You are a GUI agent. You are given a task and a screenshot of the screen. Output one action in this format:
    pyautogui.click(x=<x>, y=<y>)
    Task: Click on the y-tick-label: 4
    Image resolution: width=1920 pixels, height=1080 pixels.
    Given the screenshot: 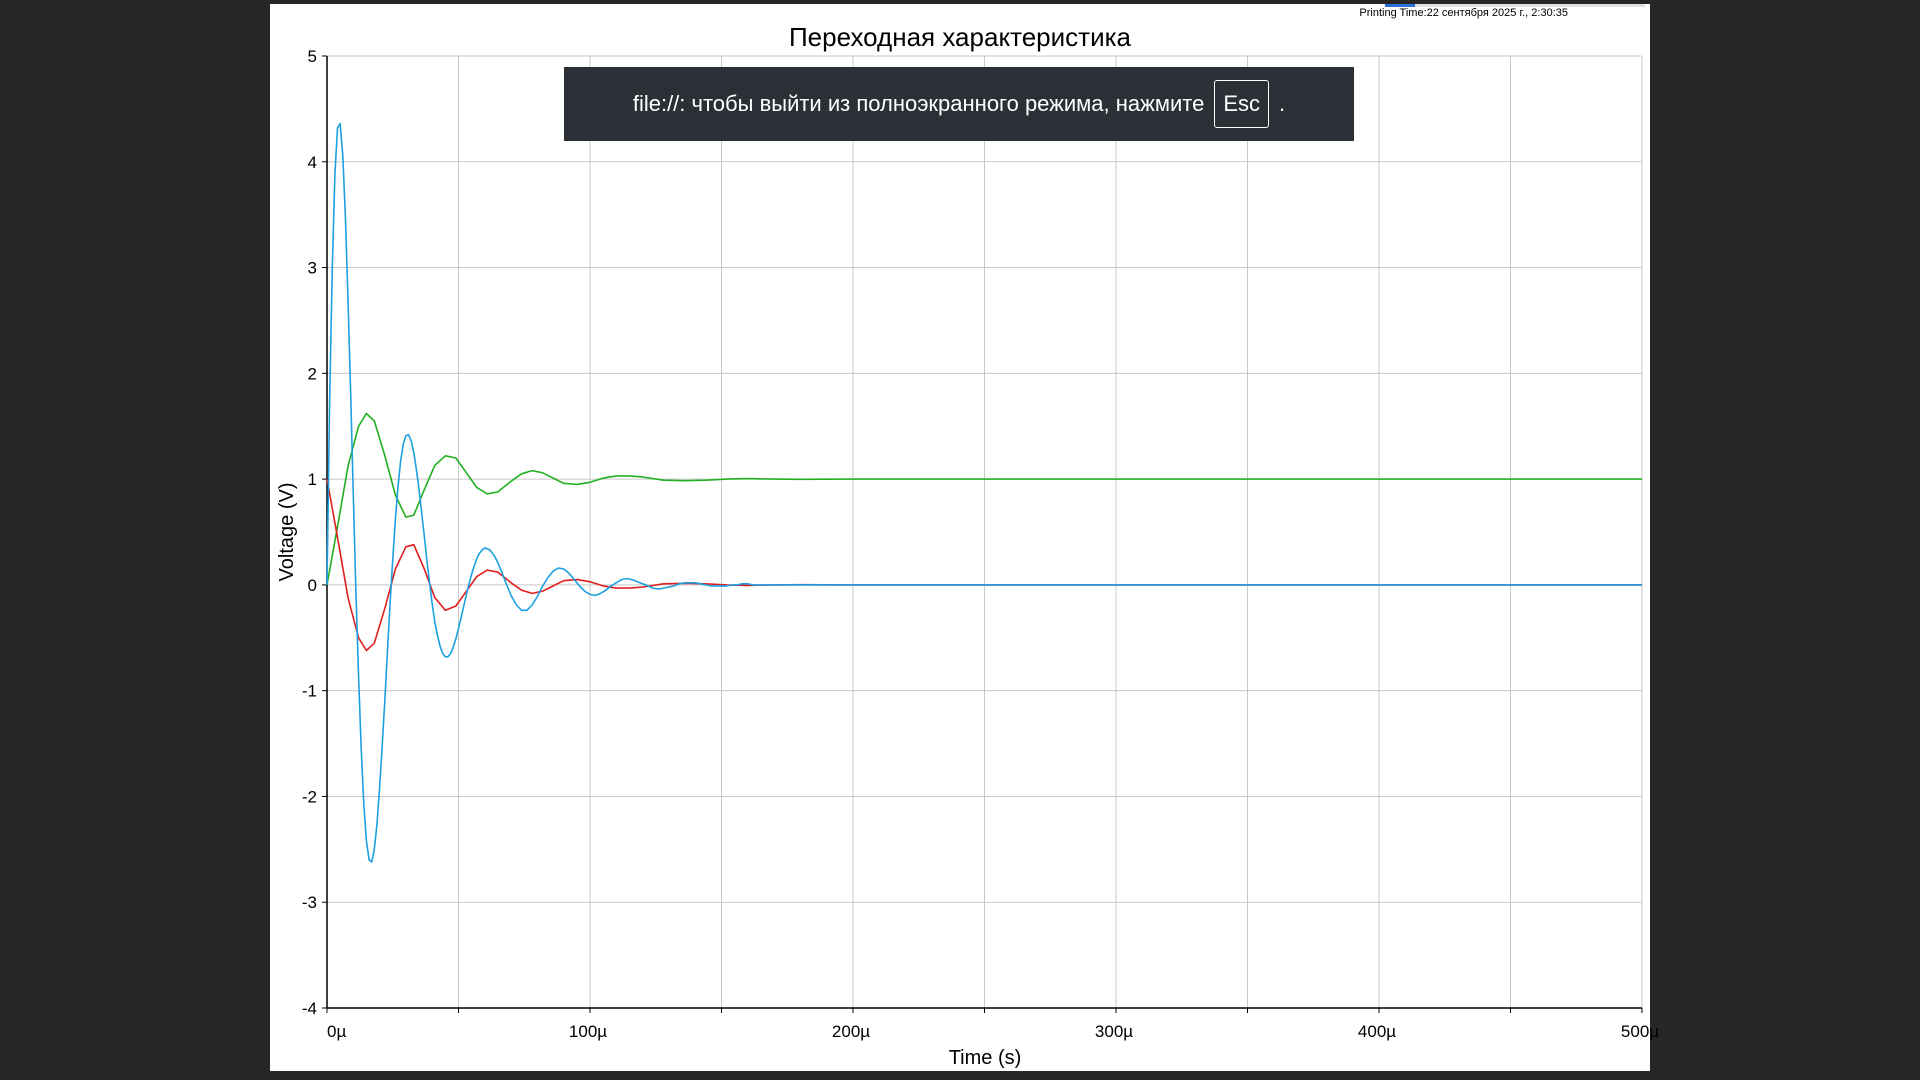 What is the action you would take?
    pyautogui.click(x=312, y=162)
    